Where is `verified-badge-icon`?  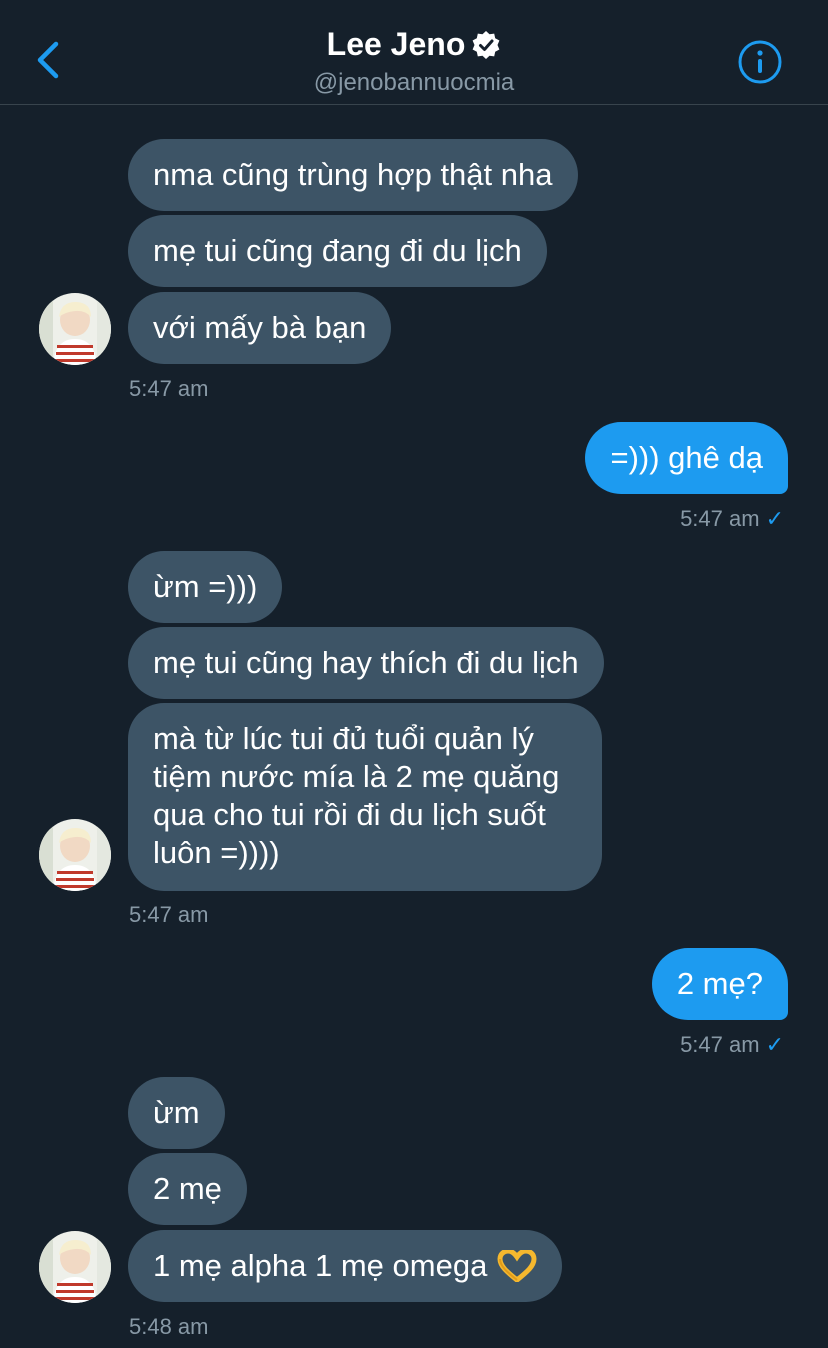 verified-badge-icon is located at coordinates (486, 44).